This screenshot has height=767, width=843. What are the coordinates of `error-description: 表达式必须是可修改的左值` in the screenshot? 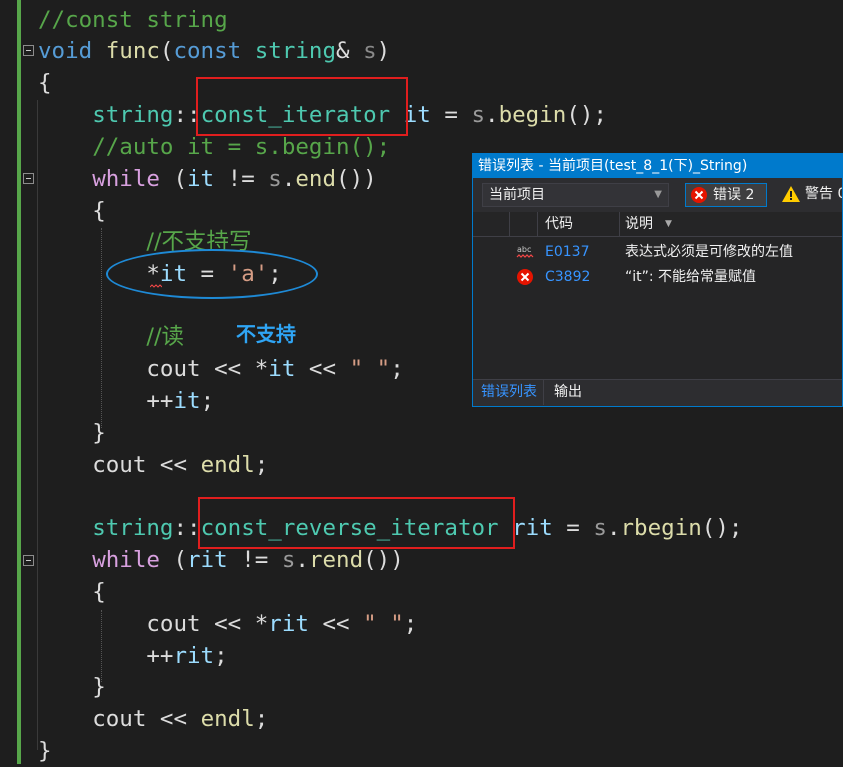 It's located at (709, 252).